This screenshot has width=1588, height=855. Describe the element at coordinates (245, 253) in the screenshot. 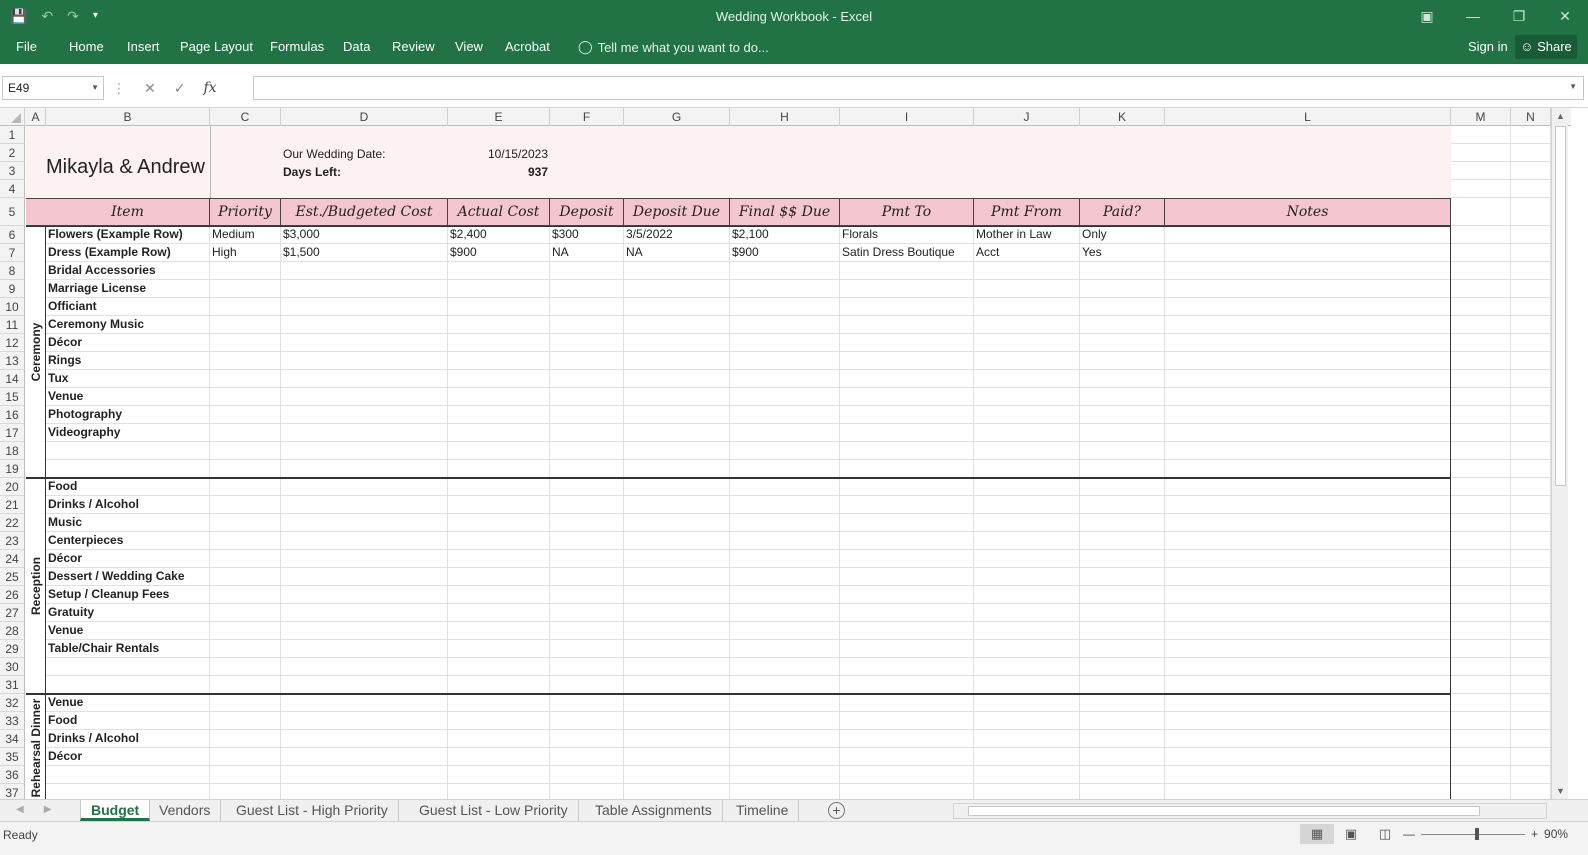

I see `data-cell: High` at that location.